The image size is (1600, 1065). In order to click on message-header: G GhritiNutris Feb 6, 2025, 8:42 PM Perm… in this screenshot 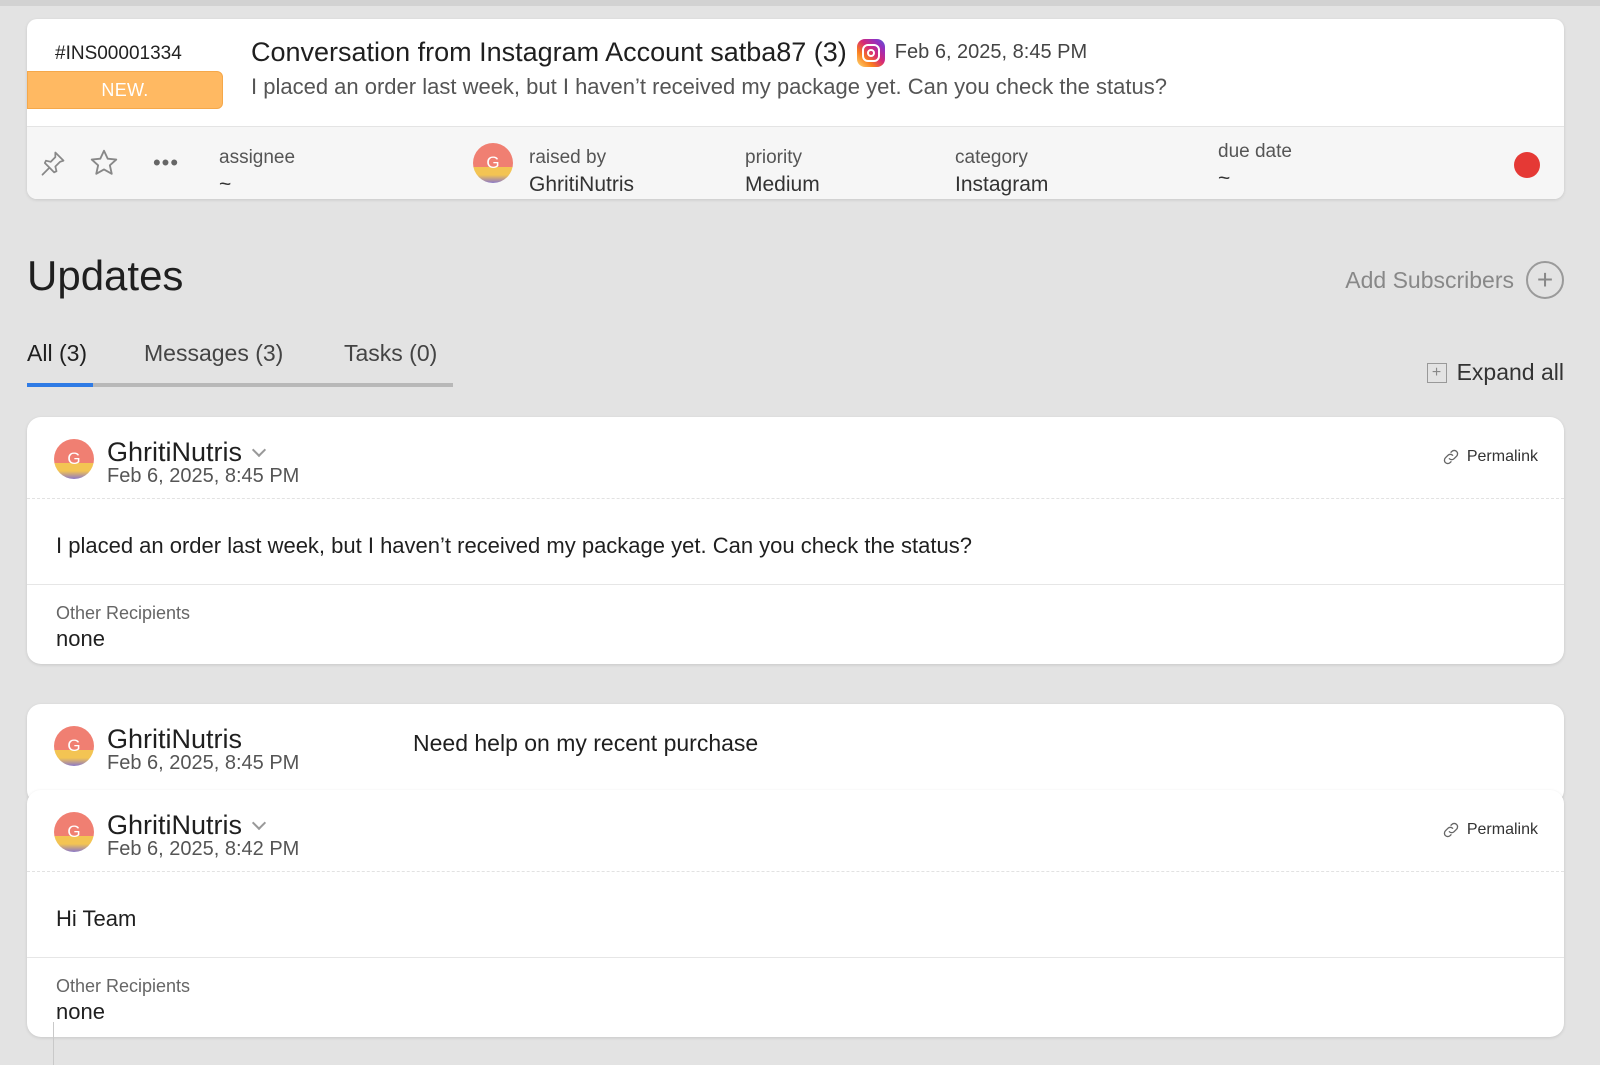, I will do `click(795, 831)`.